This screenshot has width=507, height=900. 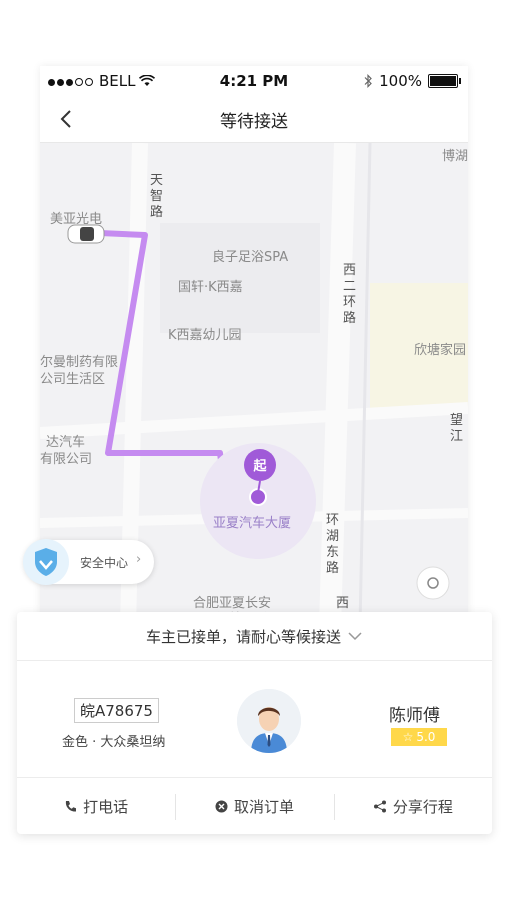 I want to click on nav-bar: 等待接送, so click(x=254, y=119).